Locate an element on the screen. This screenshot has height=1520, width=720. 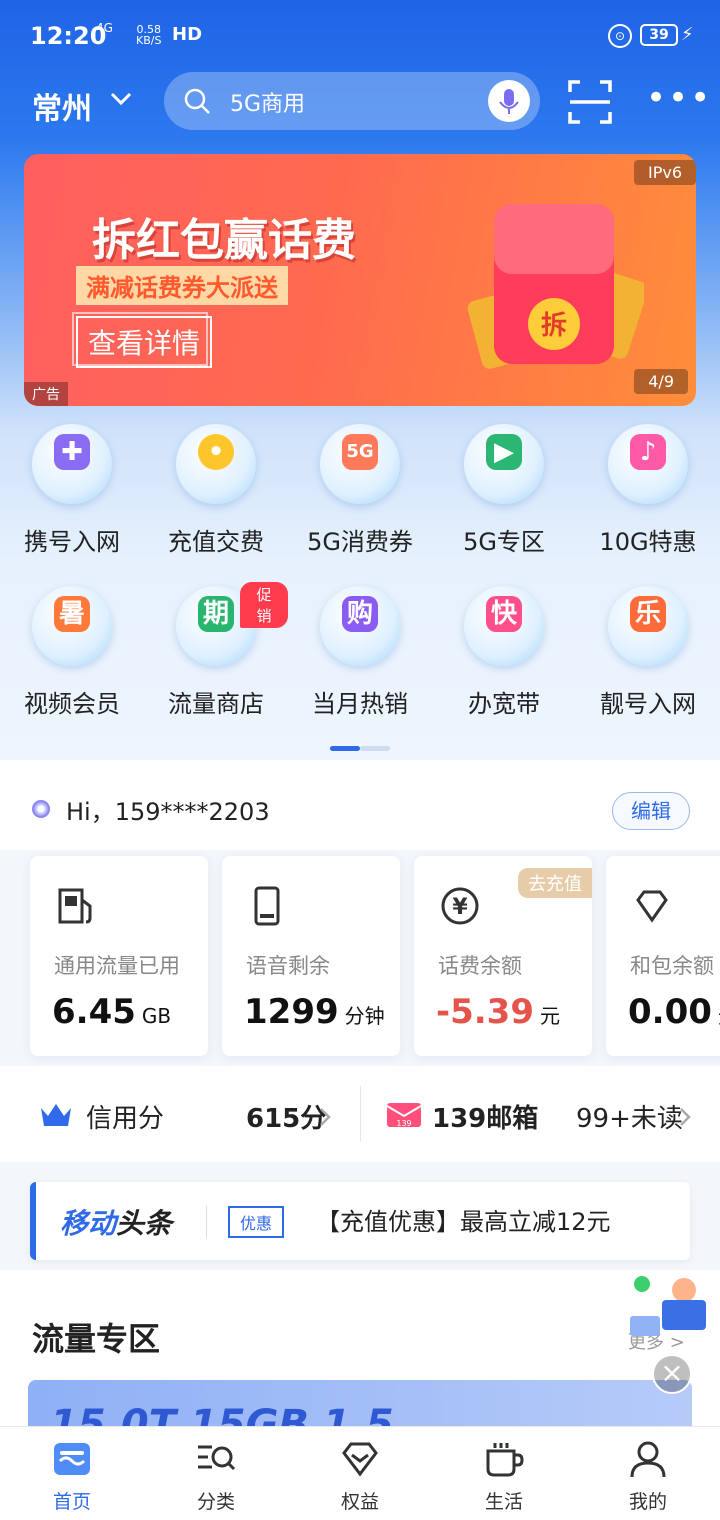
voice-remaining-card: 语音剩余 1299 分钟 is located at coordinates (311, 956).